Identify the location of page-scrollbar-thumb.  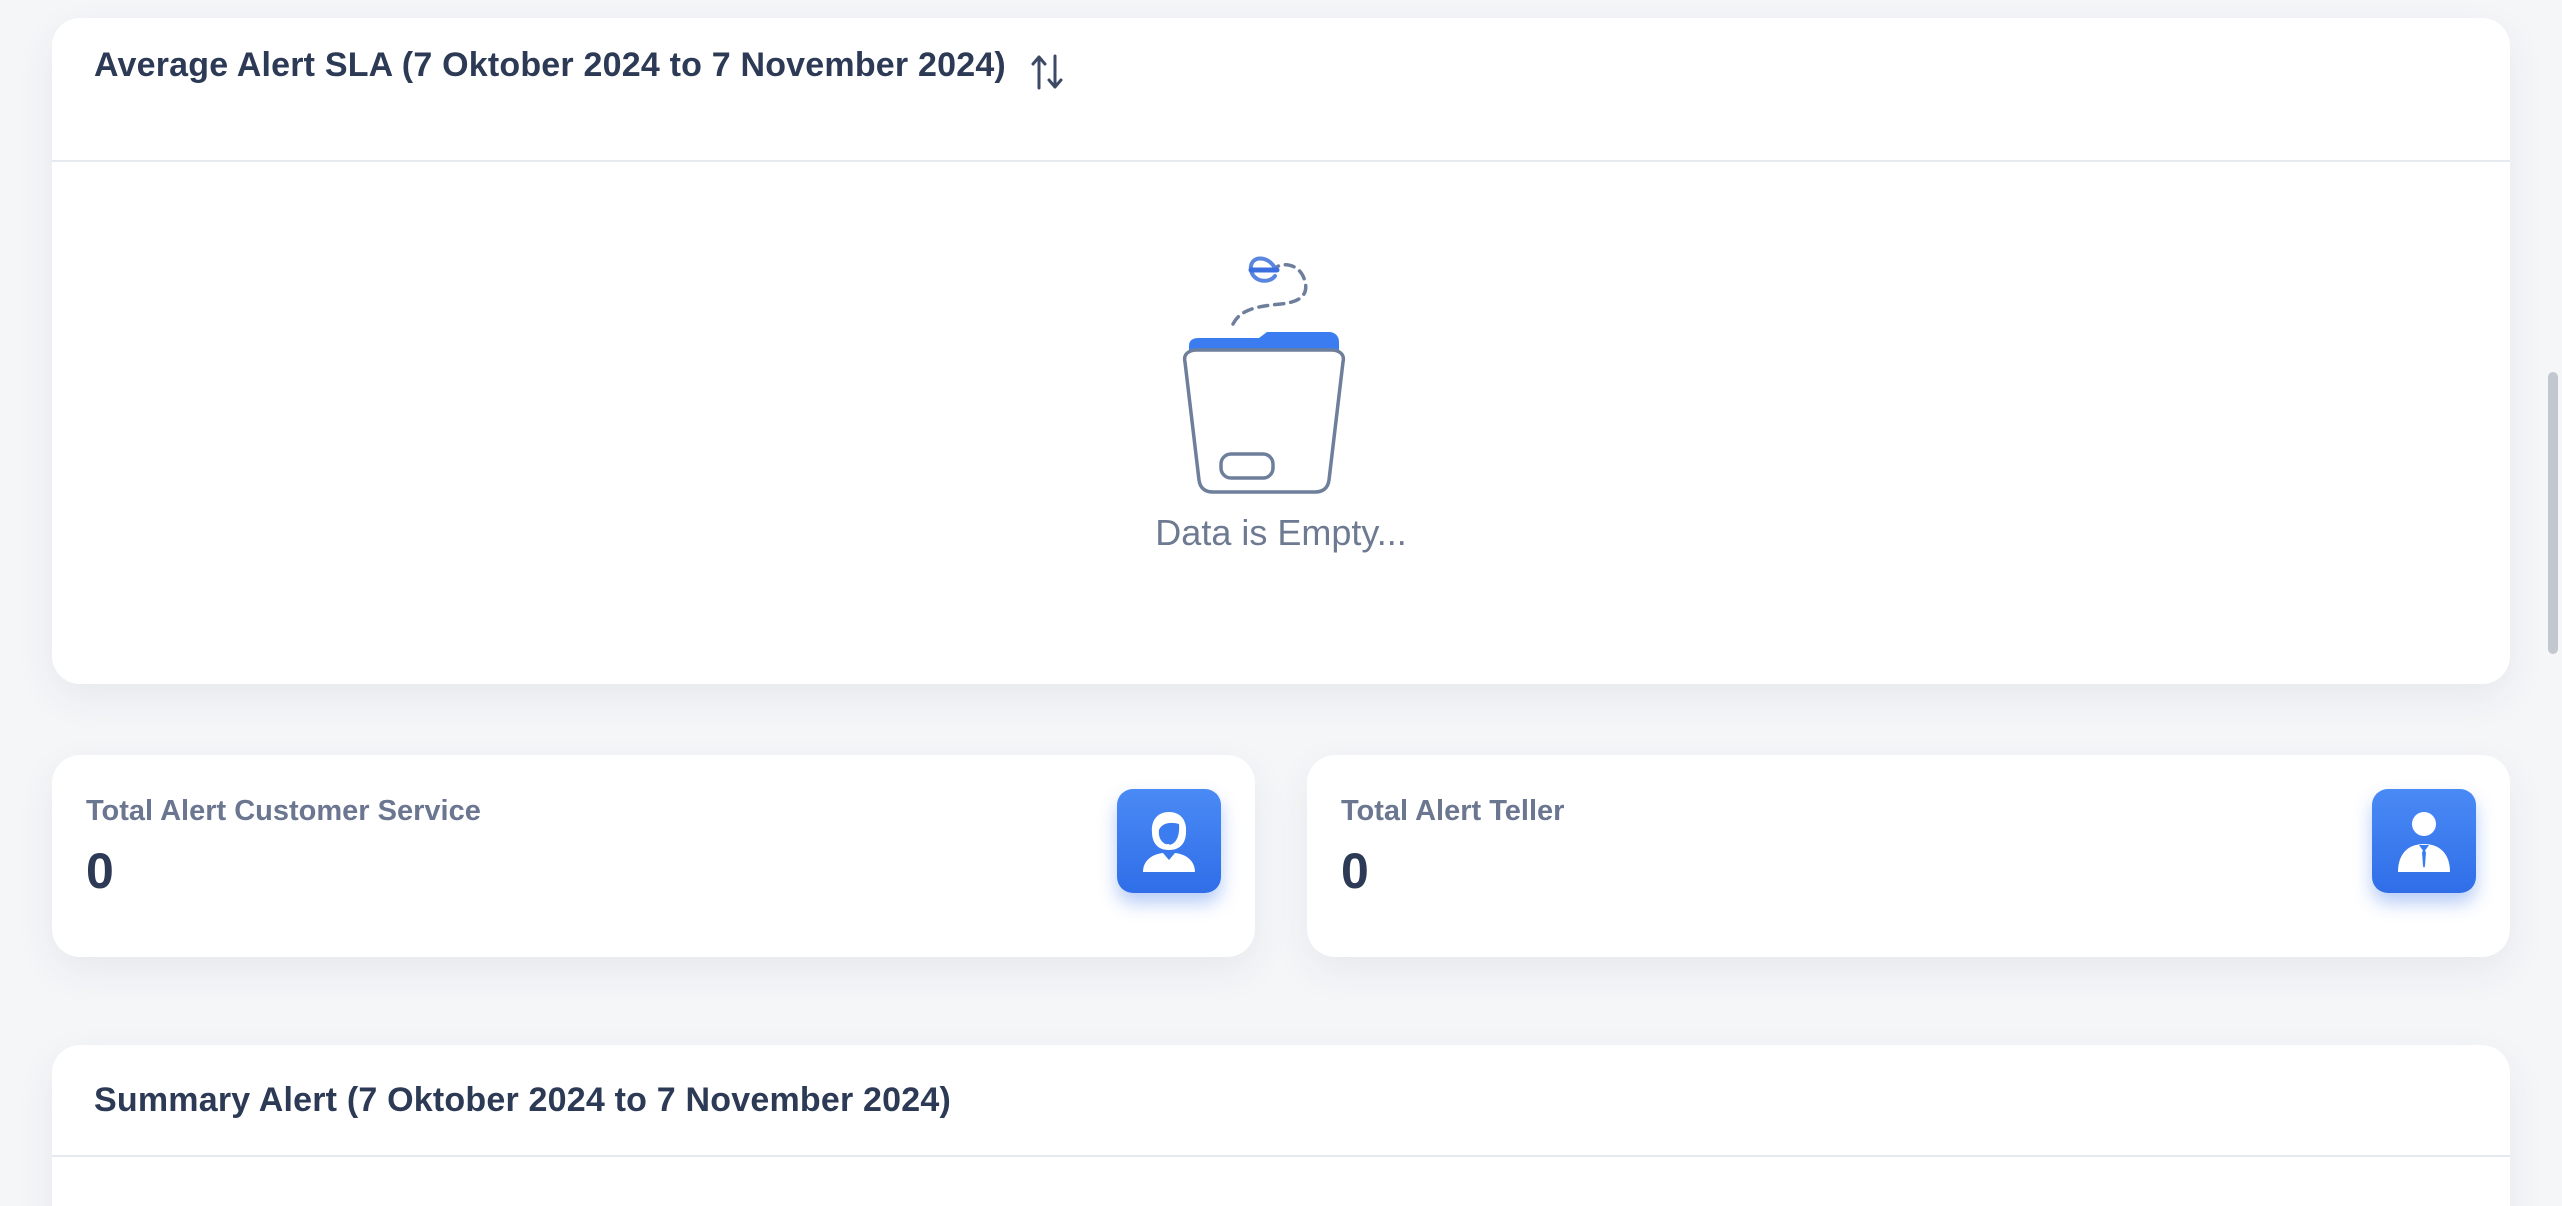
(2553, 513).